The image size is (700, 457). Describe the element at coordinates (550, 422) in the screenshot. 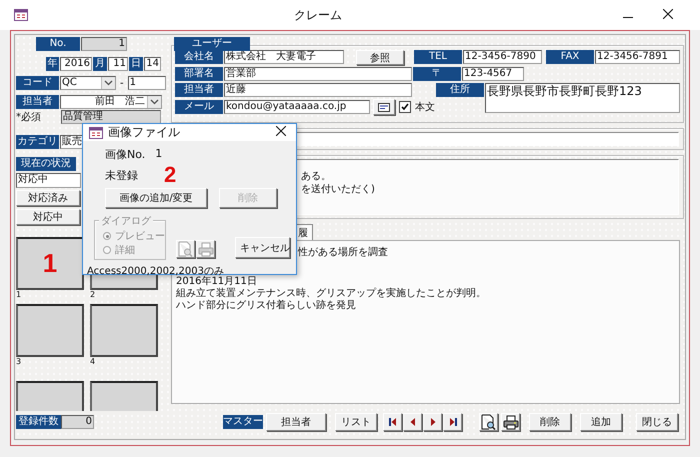

I see `action-button: 削除` at that location.